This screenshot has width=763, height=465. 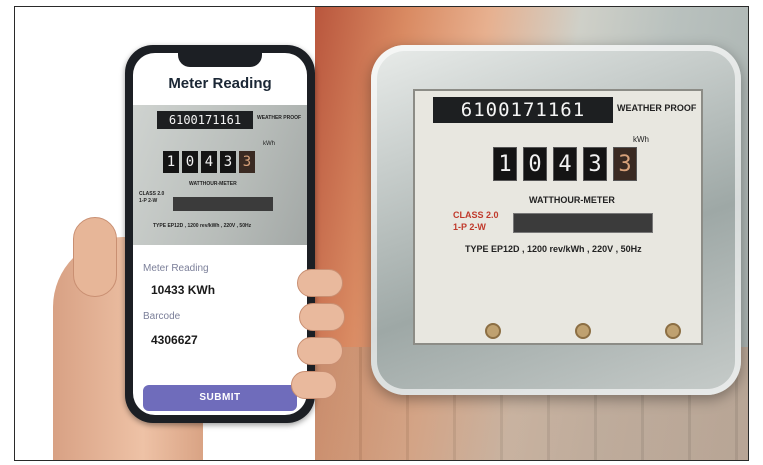 What do you see at coordinates (174, 340) in the screenshot?
I see `barcode-value: 4306627` at bounding box center [174, 340].